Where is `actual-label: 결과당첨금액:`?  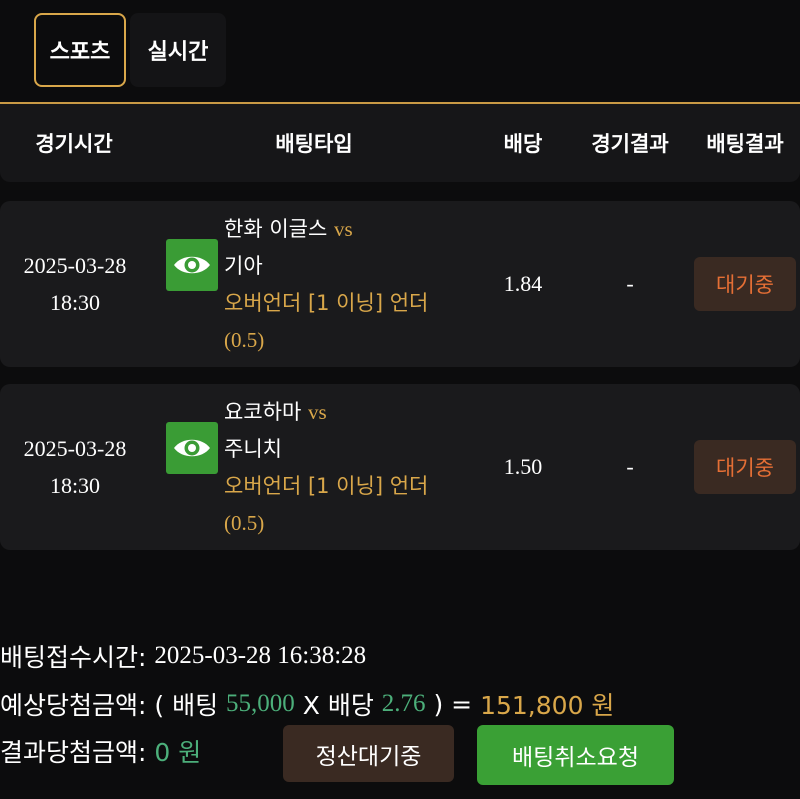 actual-label: 결과당첨금액: is located at coordinates (73, 752).